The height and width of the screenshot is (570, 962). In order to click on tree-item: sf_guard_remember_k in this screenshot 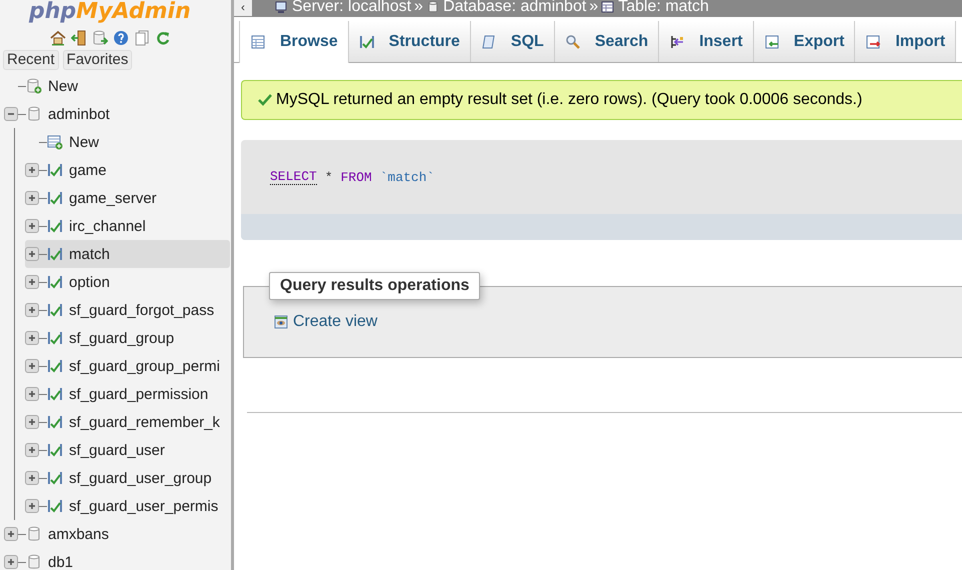, I will do `click(127, 422)`.